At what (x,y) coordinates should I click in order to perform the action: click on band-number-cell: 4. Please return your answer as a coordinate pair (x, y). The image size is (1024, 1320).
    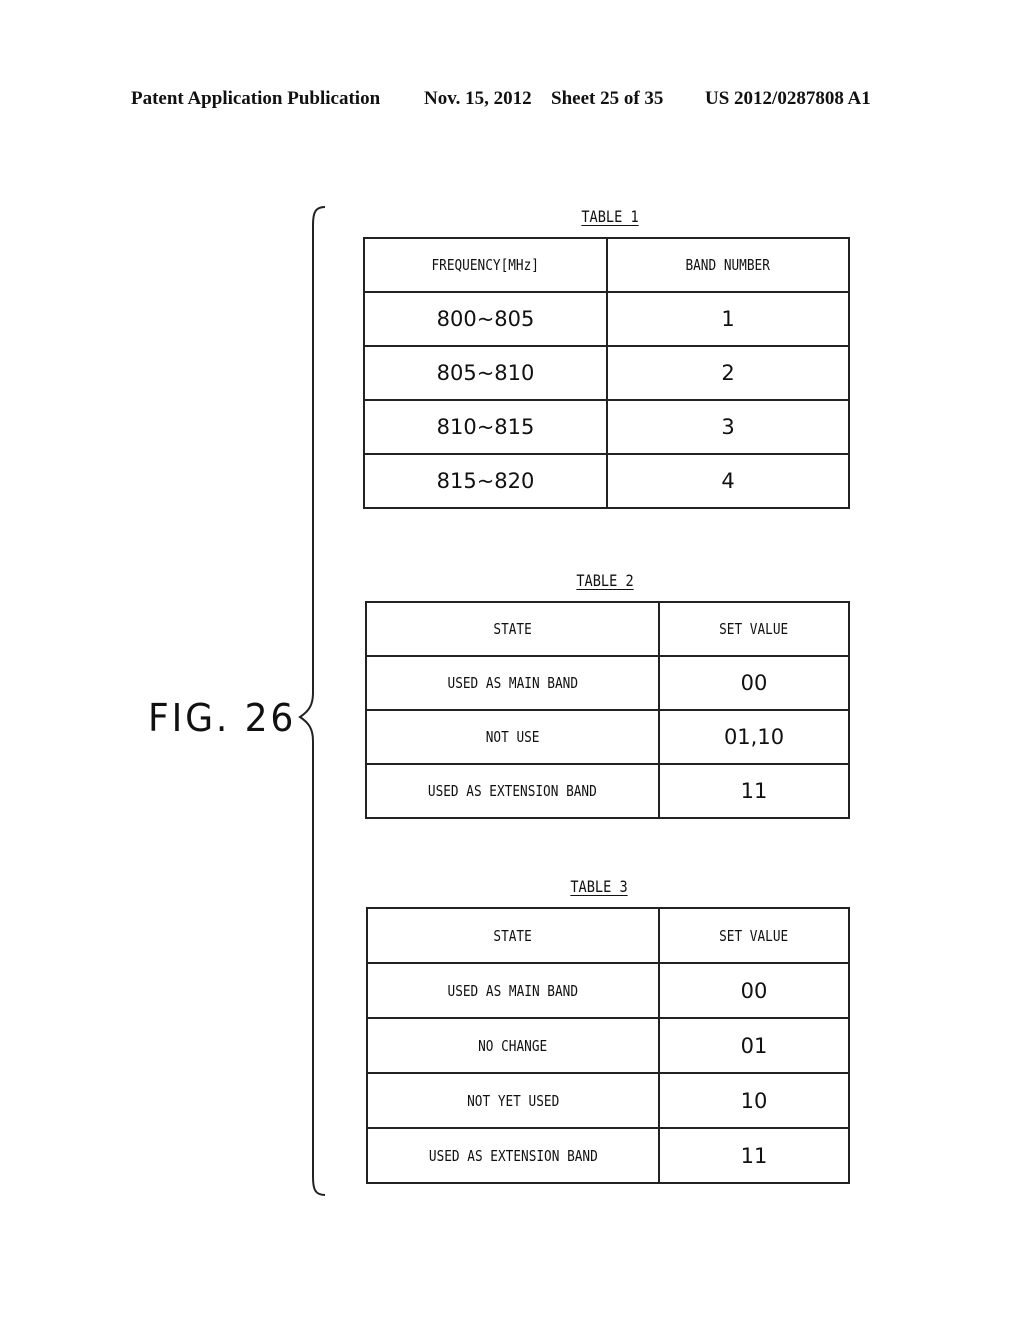
    Looking at the image, I should click on (728, 481).